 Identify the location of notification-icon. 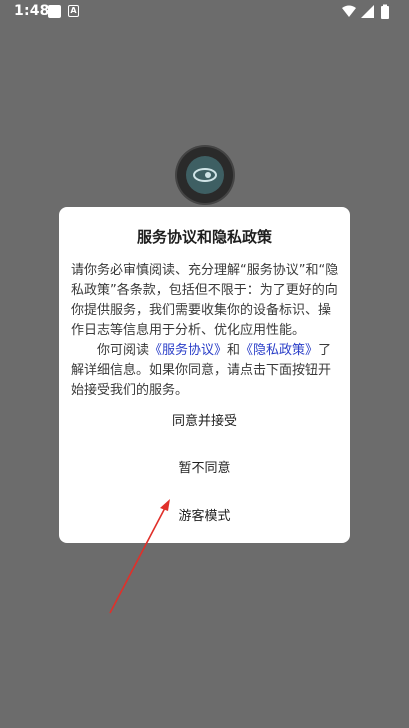
(54, 11).